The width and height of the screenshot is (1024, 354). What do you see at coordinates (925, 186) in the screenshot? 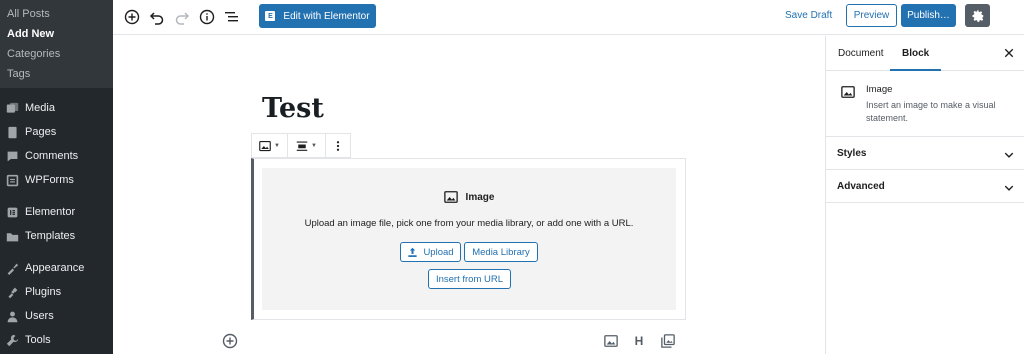
I see `panel-advanced: Advanced` at bounding box center [925, 186].